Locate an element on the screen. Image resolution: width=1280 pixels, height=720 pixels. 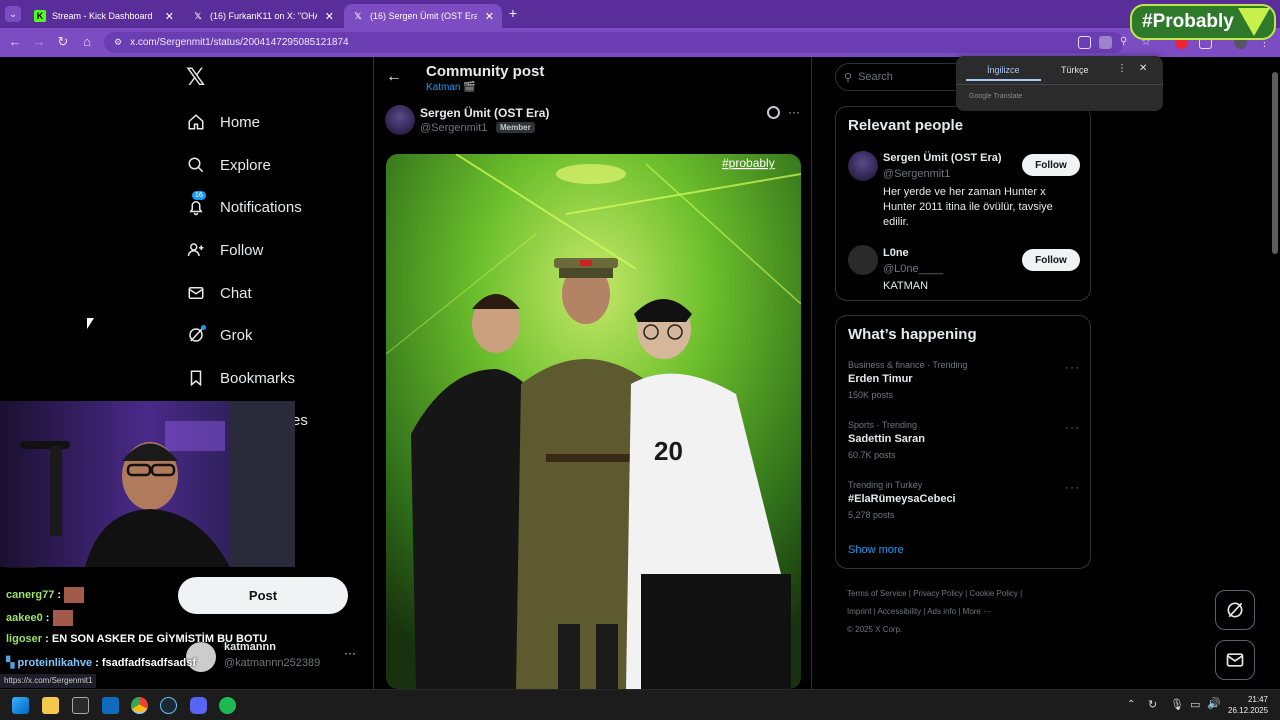
show-more-link: Show more is located at coordinates (876, 550).